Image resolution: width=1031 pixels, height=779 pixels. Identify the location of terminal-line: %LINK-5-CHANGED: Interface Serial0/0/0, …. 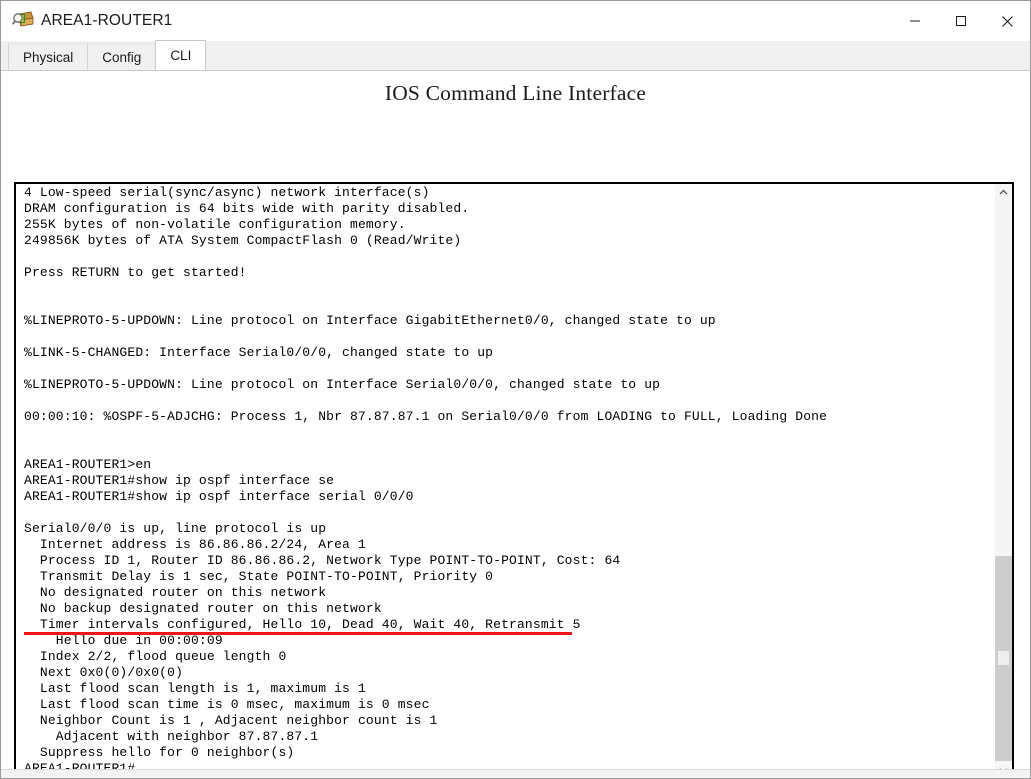
(259, 352).